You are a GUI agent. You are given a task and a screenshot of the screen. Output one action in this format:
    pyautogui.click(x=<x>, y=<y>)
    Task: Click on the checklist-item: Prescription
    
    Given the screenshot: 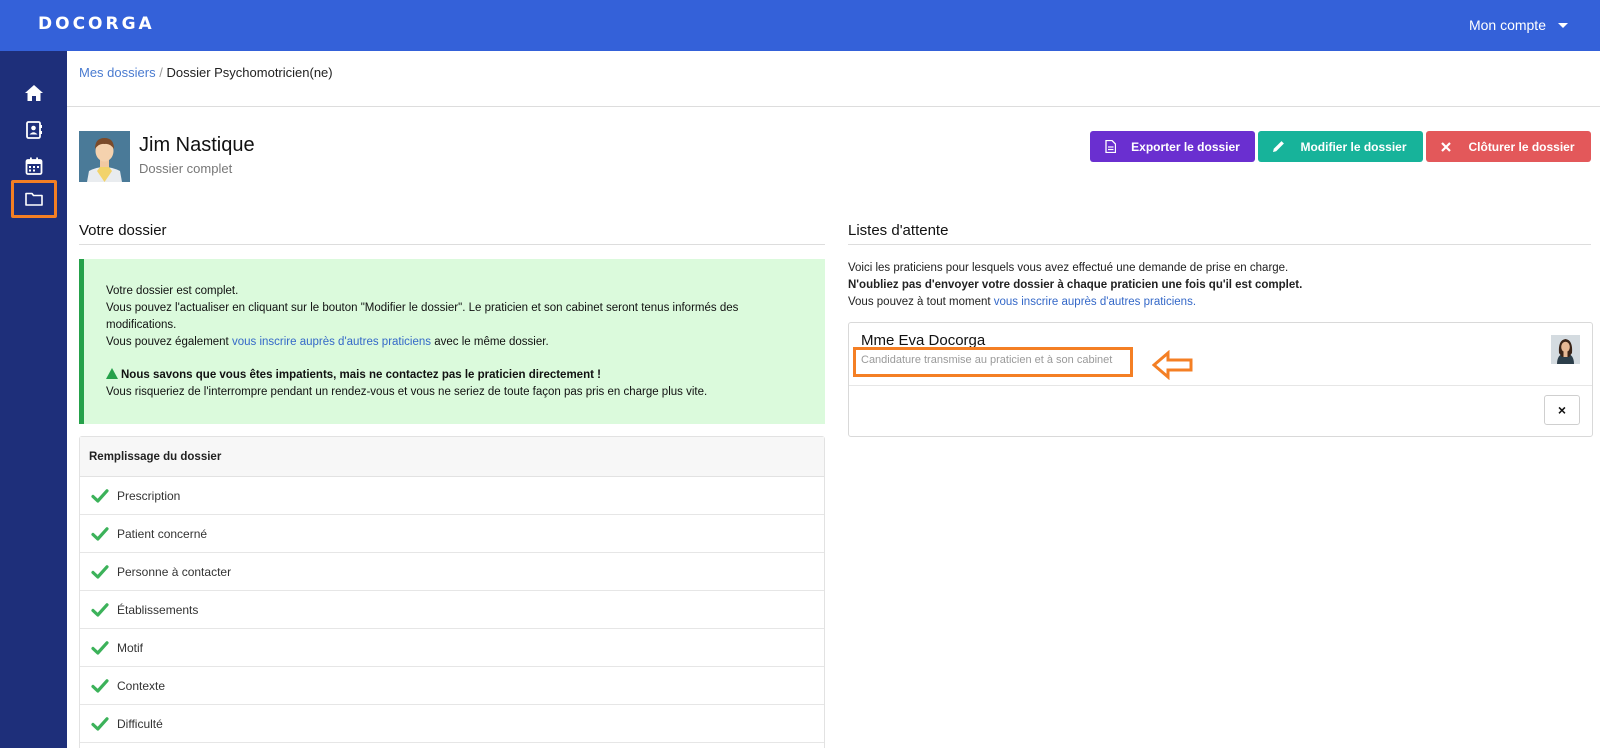 What is the action you would take?
    pyautogui.click(x=452, y=496)
    